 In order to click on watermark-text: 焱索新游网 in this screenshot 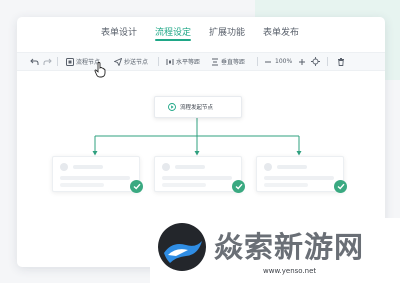, I will do `click(289, 247)`.